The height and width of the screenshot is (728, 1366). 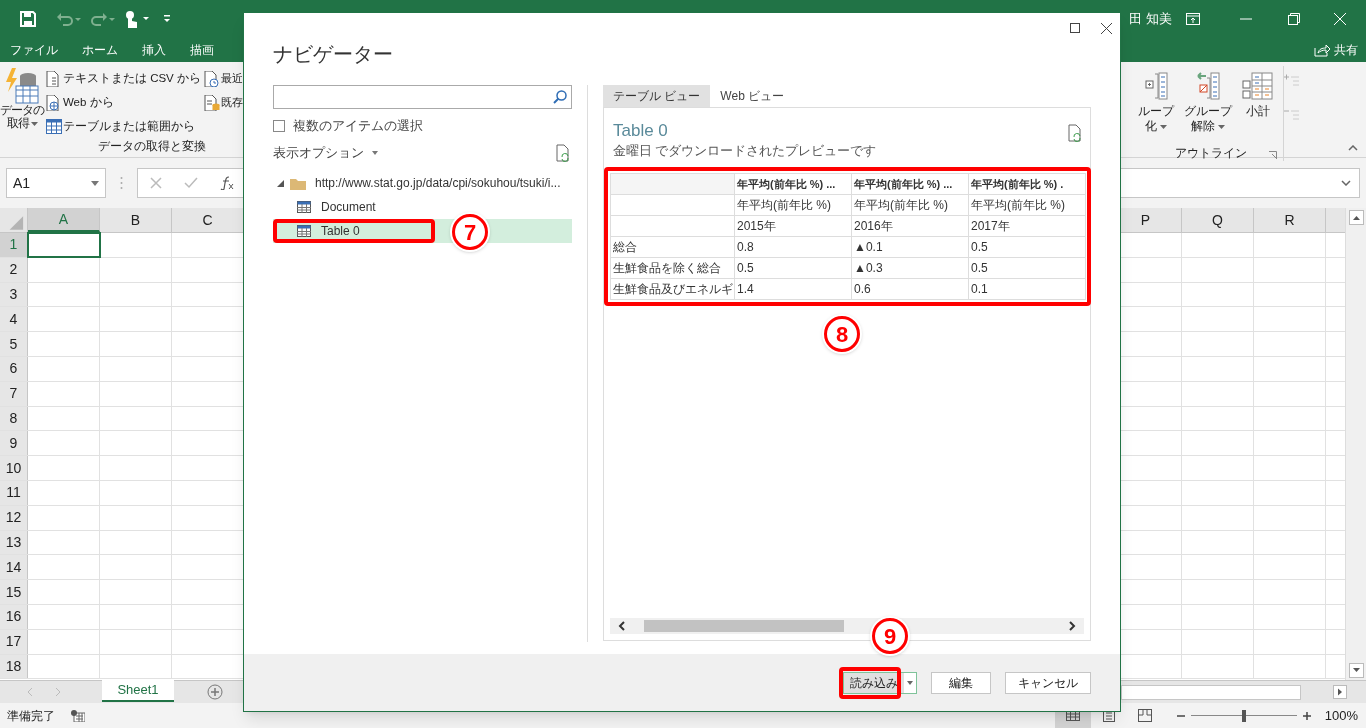 I want to click on column-header: 年平均(前年比 %) ., so click(x=1027, y=184).